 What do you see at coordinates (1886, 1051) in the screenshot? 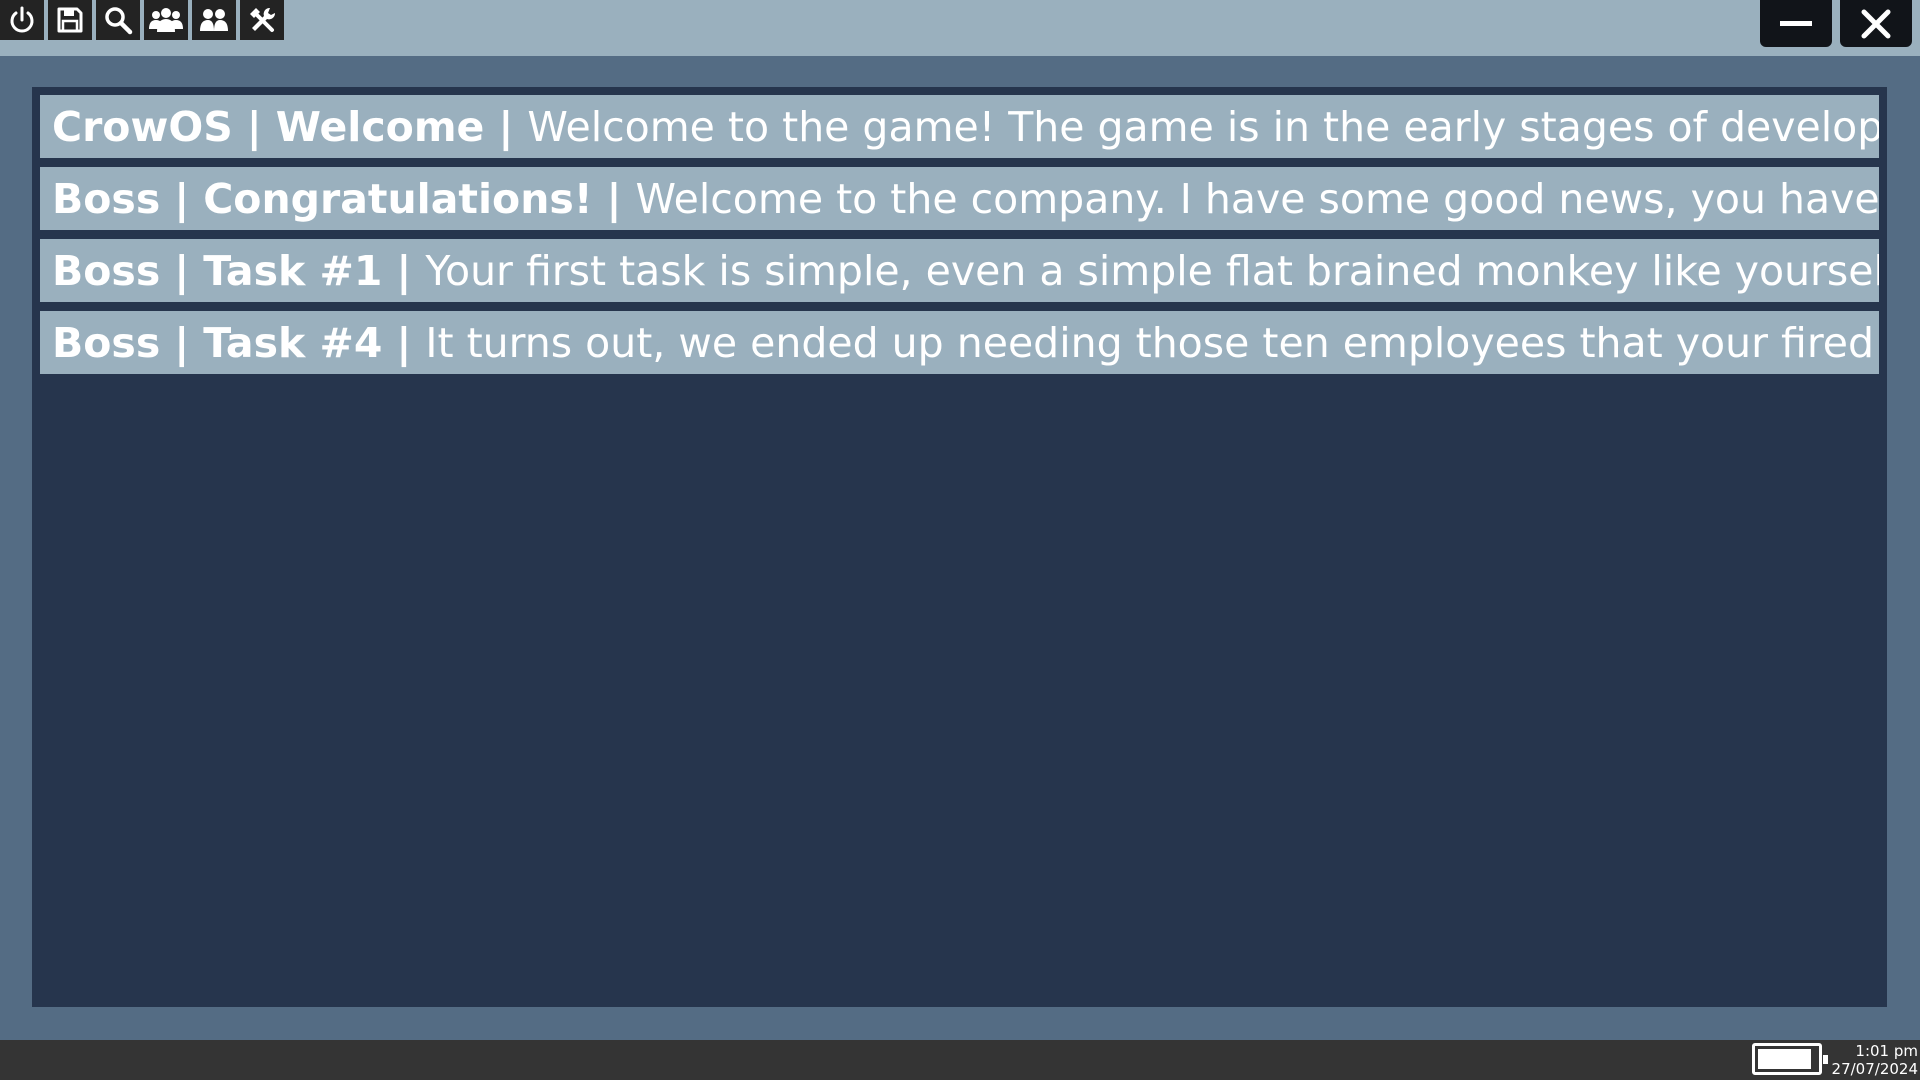
I see `clock-time: 1:01 pm` at bounding box center [1886, 1051].